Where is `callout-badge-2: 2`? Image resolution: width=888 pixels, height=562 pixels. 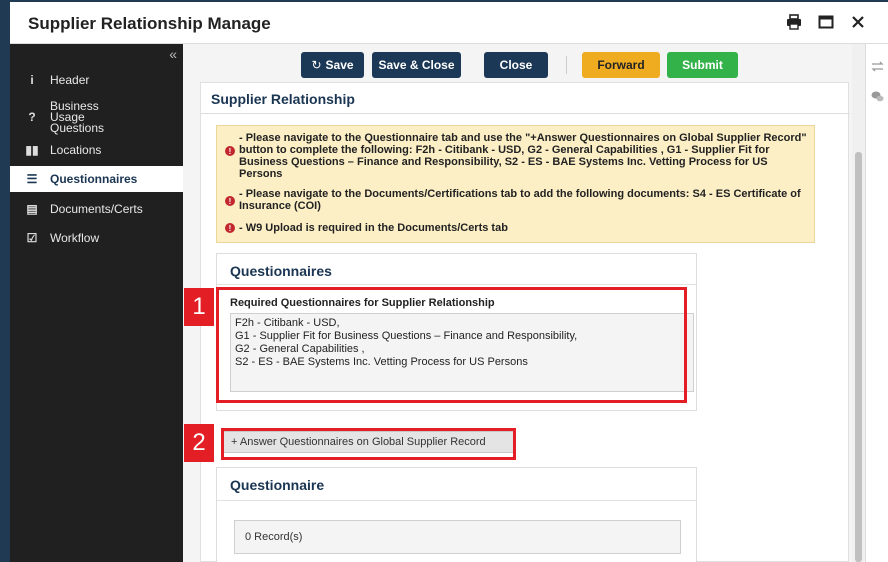 callout-badge-2: 2 is located at coordinates (199, 443).